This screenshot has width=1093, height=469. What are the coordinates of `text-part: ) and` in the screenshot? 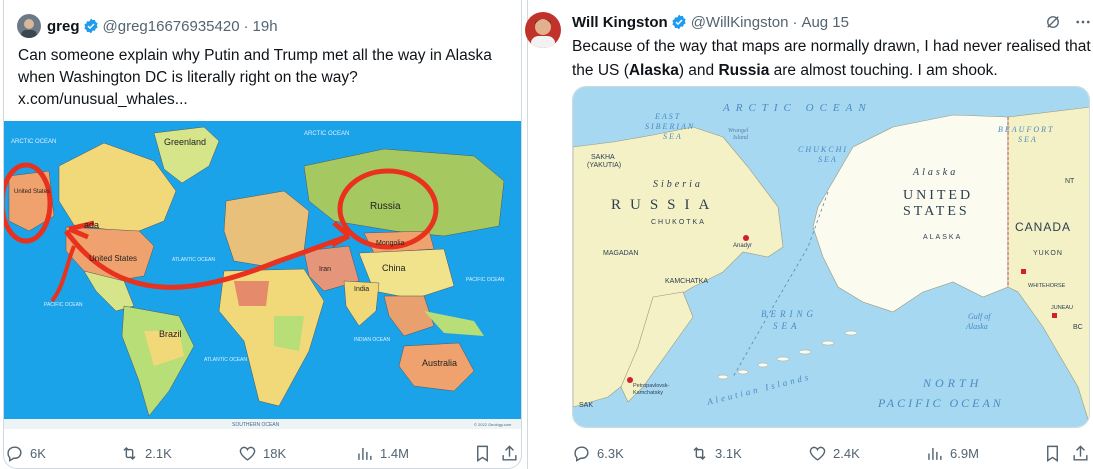 It's located at (698, 70).